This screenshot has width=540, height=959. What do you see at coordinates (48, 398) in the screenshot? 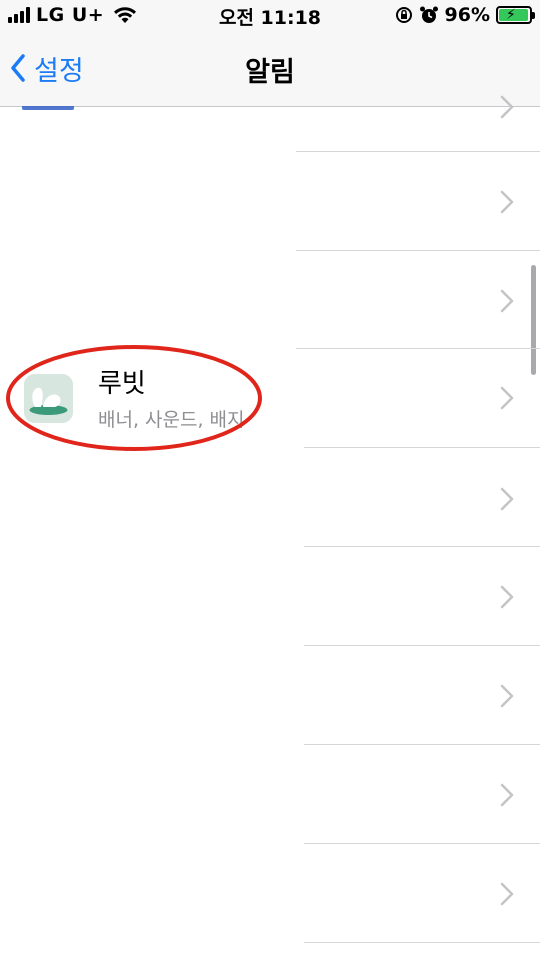
I see `rubit-app-icon` at bounding box center [48, 398].